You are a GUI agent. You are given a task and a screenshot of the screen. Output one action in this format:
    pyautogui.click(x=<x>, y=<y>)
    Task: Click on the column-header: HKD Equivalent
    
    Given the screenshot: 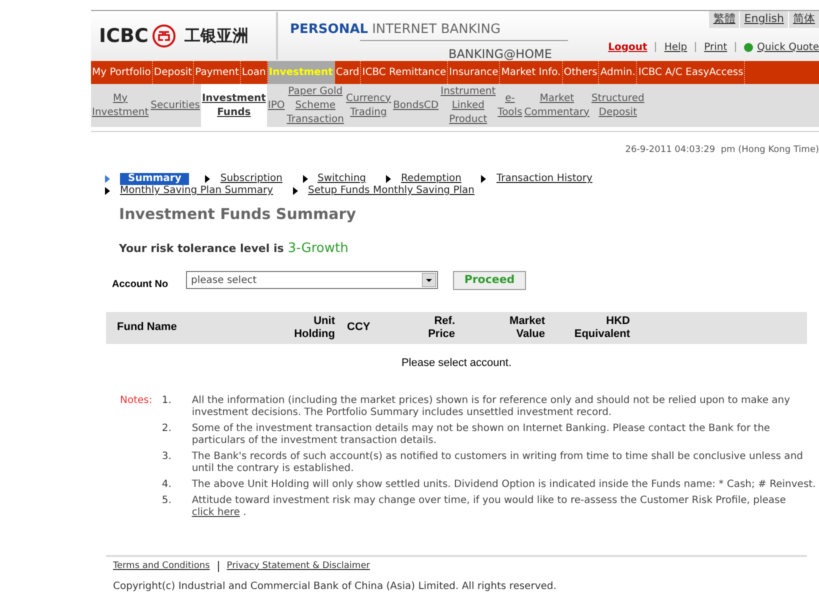 What is the action you would take?
    pyautogui.click(x=601, y=327)
    